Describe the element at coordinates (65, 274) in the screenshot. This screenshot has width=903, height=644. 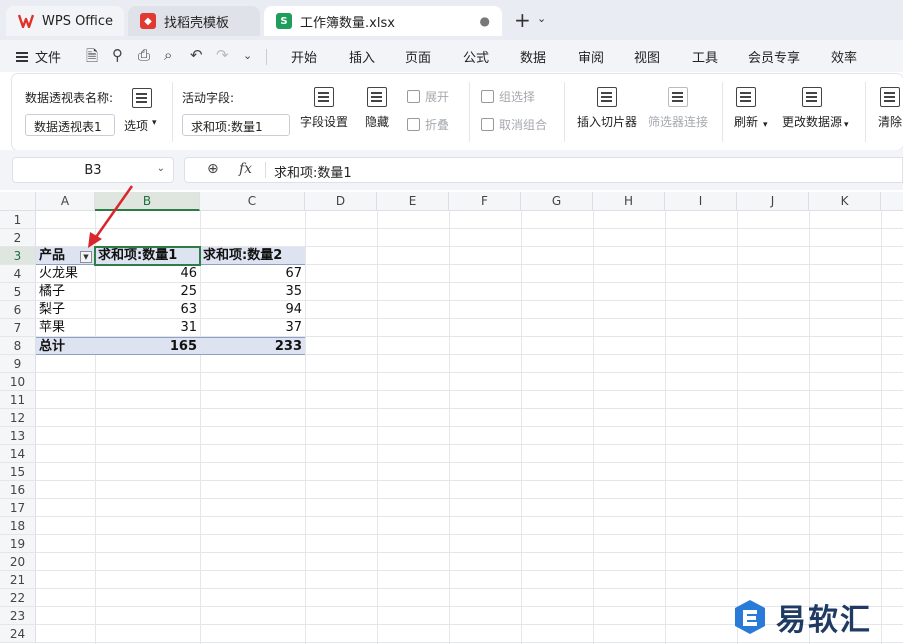
I see `pivot-row-label: 火龙果` at that location.